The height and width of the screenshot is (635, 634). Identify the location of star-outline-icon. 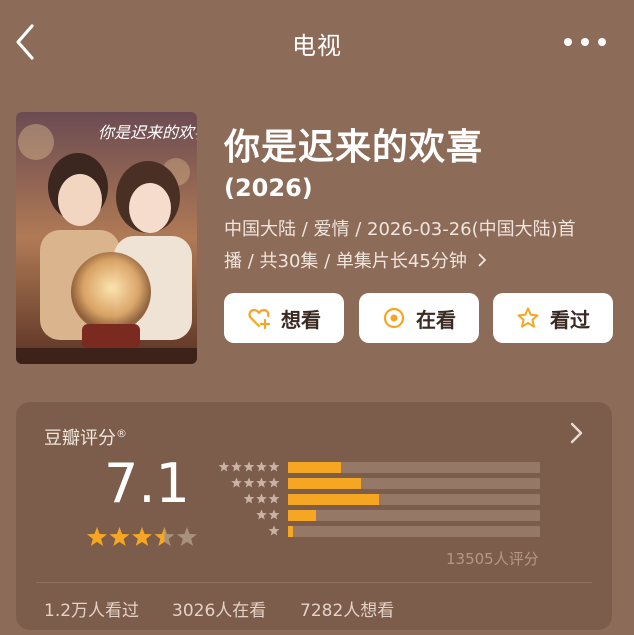
(528, 317).